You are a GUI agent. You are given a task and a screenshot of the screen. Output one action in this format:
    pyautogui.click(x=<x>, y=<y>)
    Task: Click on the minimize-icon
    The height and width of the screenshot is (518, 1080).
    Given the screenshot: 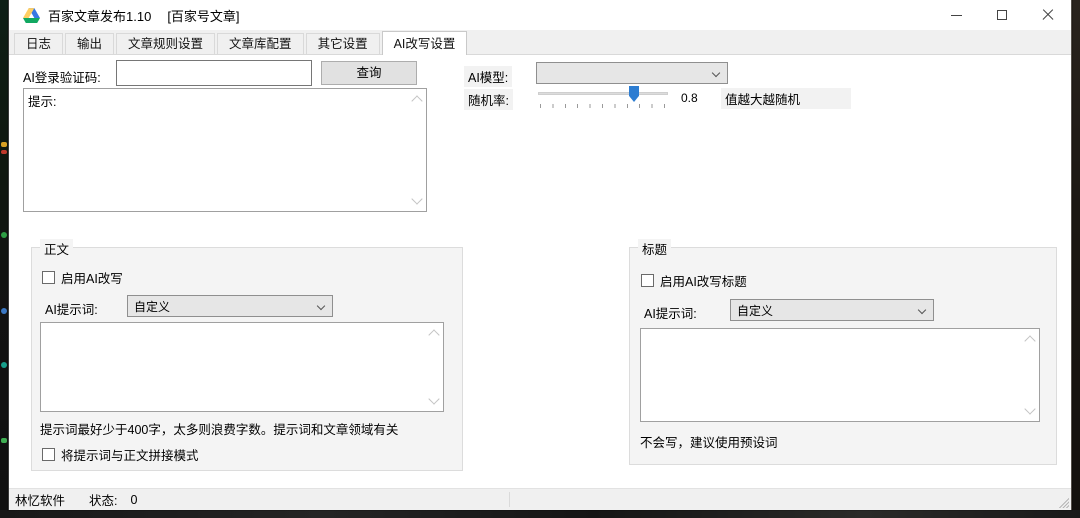 What is the action you would take?
    pyautogui.click(x=956, y=15)
    